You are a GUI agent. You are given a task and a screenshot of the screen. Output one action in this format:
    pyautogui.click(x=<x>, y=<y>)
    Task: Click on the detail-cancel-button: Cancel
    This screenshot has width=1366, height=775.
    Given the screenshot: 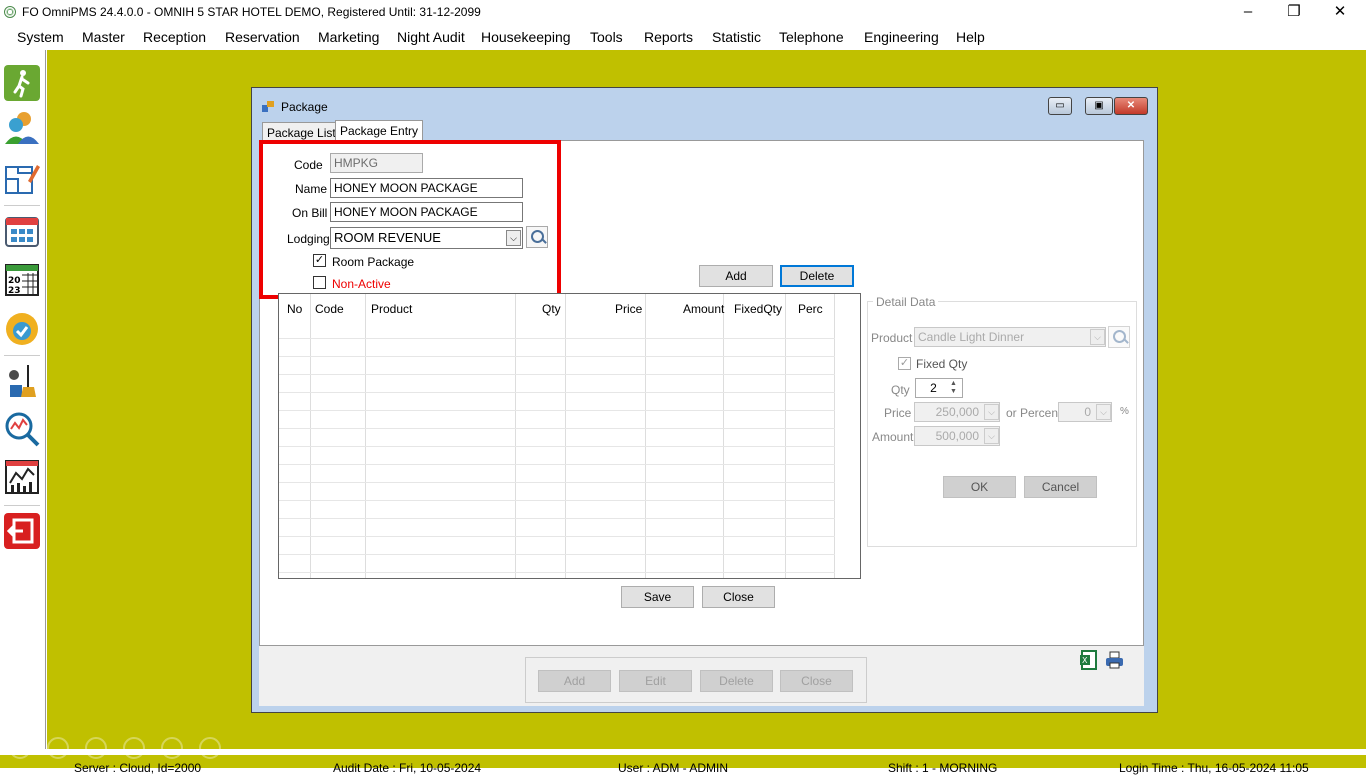 What is the action you would take?
    pyautogui.click(x=1060, y=487)
    